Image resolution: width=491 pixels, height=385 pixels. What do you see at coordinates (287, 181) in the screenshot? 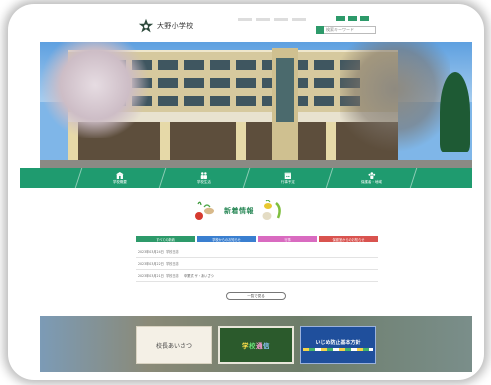
I see `nav-label: 行事予定` at bounding box center [287, 181].